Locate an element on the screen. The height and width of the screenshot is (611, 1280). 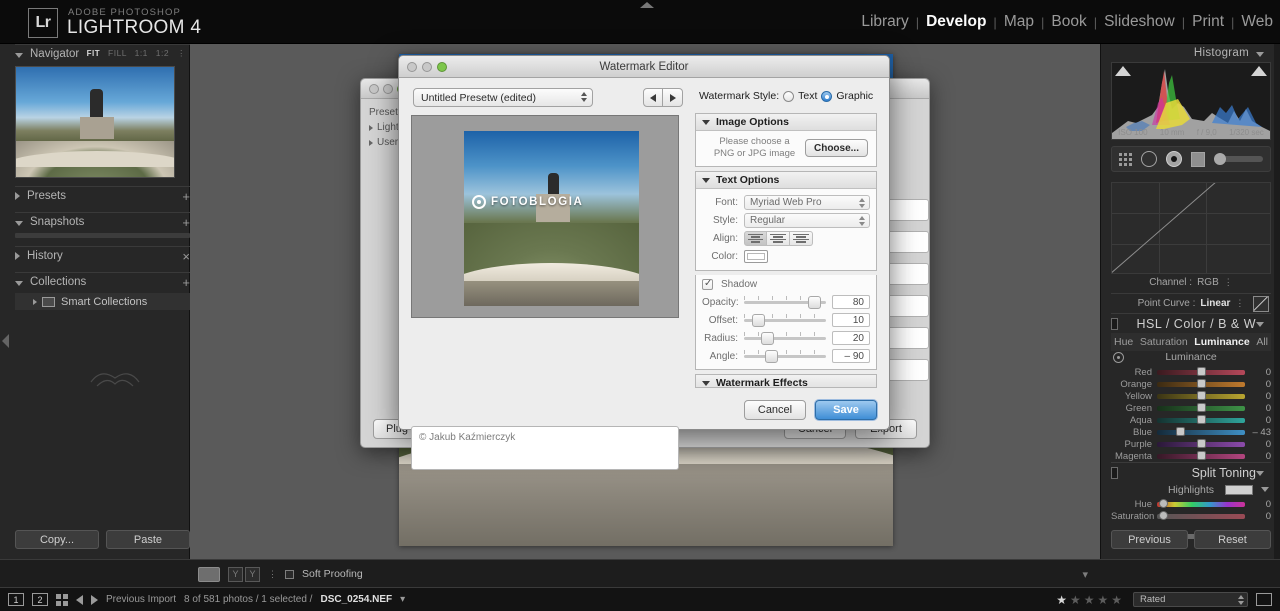
opacity-value: 80 is located at coordinates (851, 302).